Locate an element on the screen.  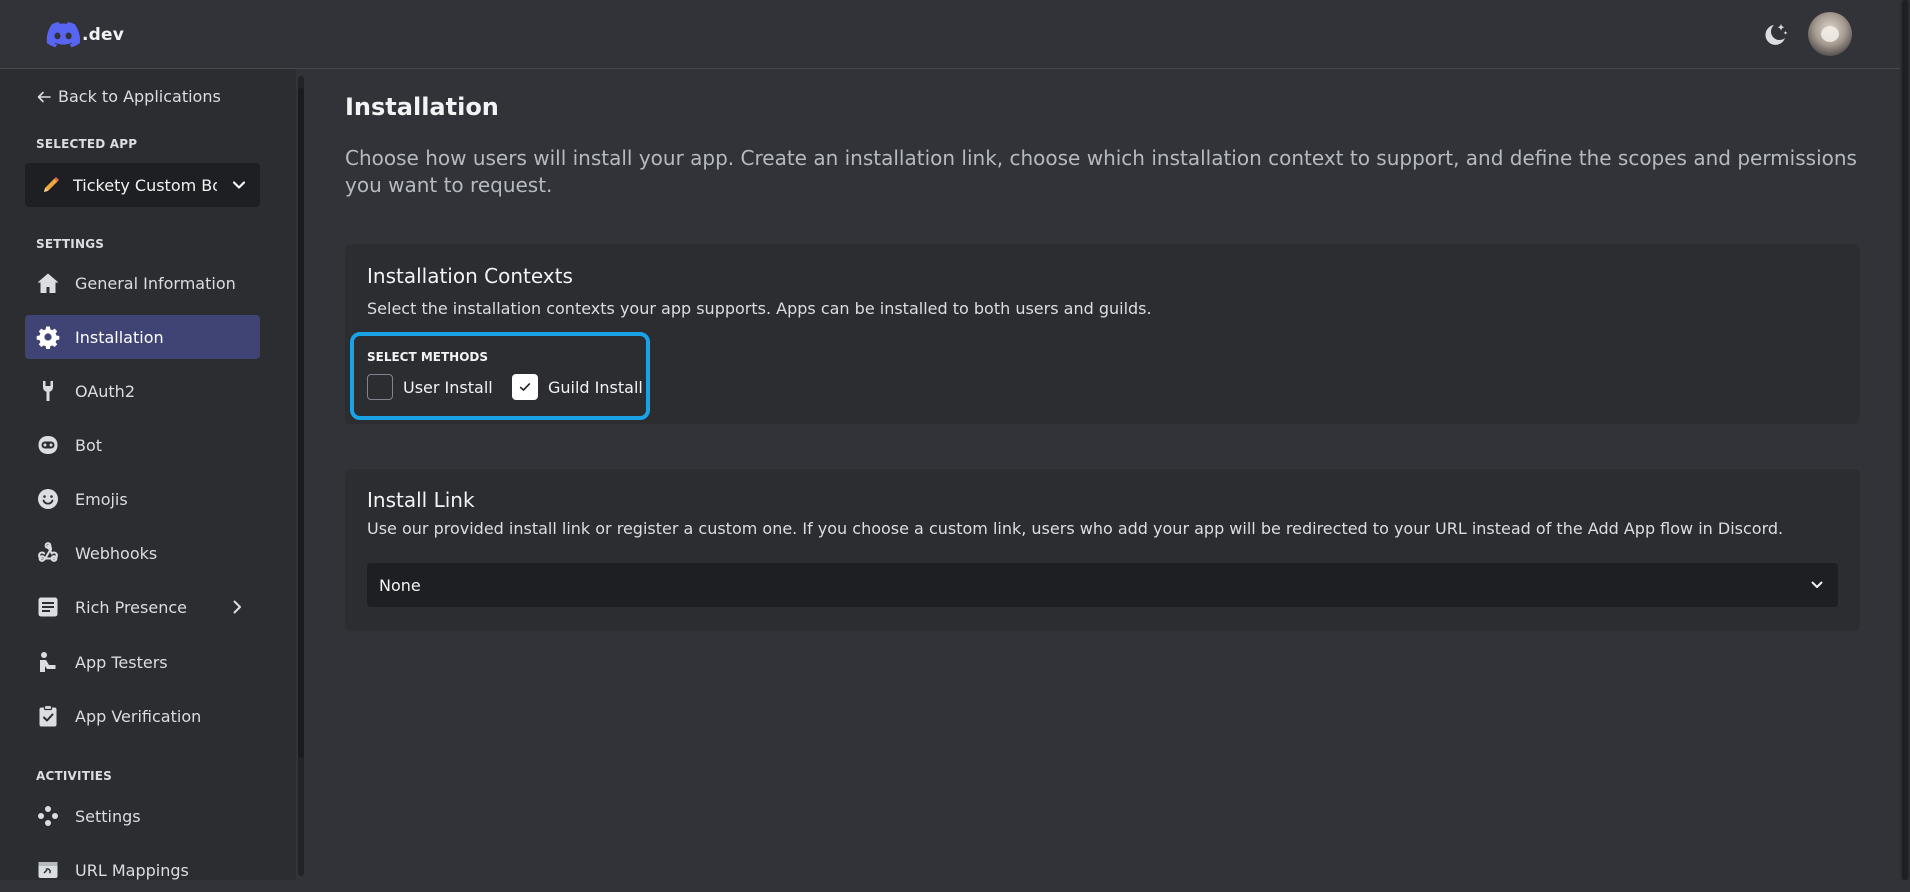
sidebar-item-label: Rich Presence is located at coordinates (131, 607).